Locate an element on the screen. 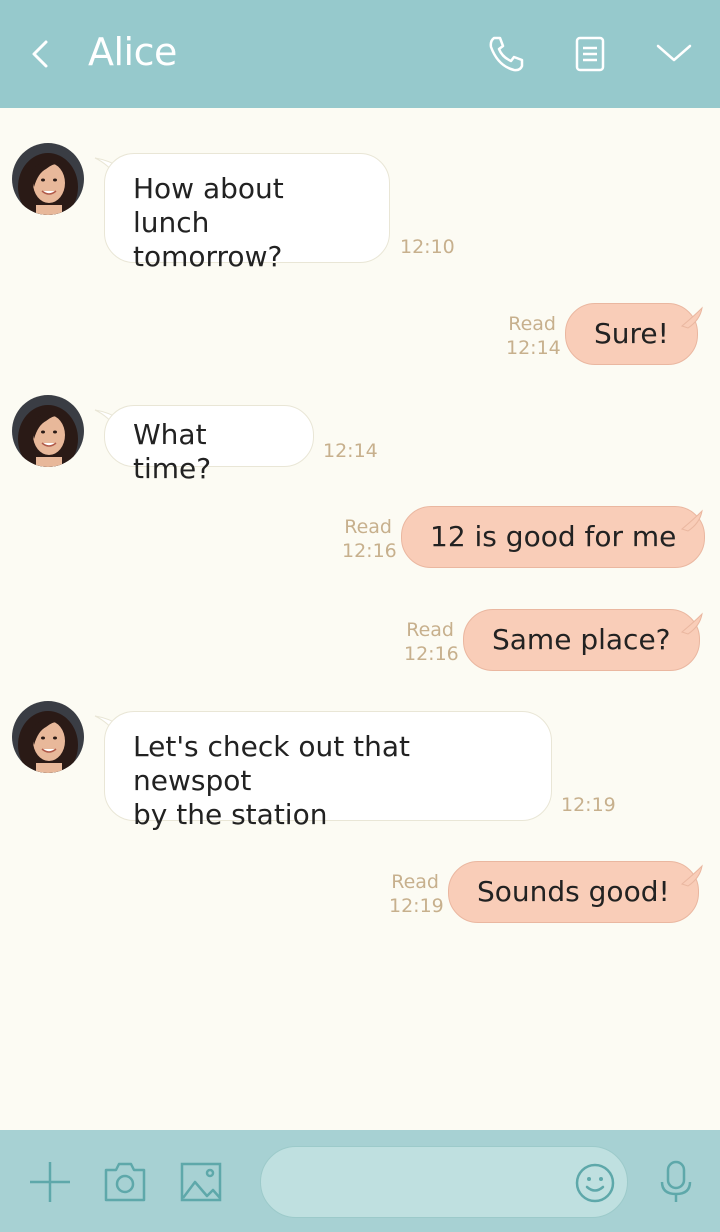 This screenshot has width=720, height=1232. message-text: Same place? is located at coordinates (581, 639).